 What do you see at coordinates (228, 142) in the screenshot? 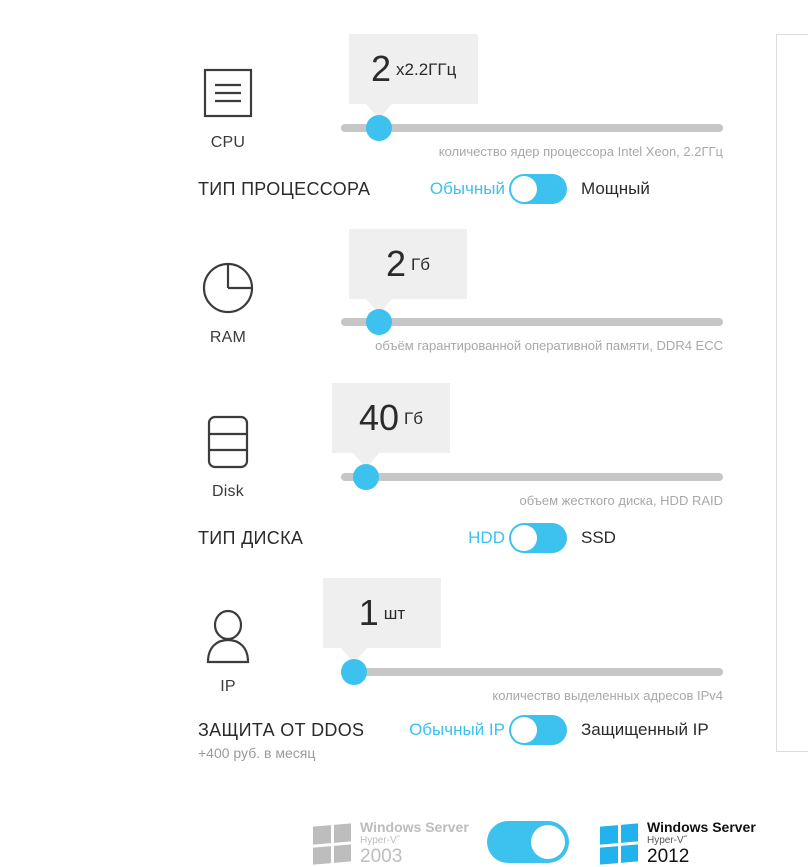
I see `spec-caption-cpu: CPU` at bounding box center [228, 142].